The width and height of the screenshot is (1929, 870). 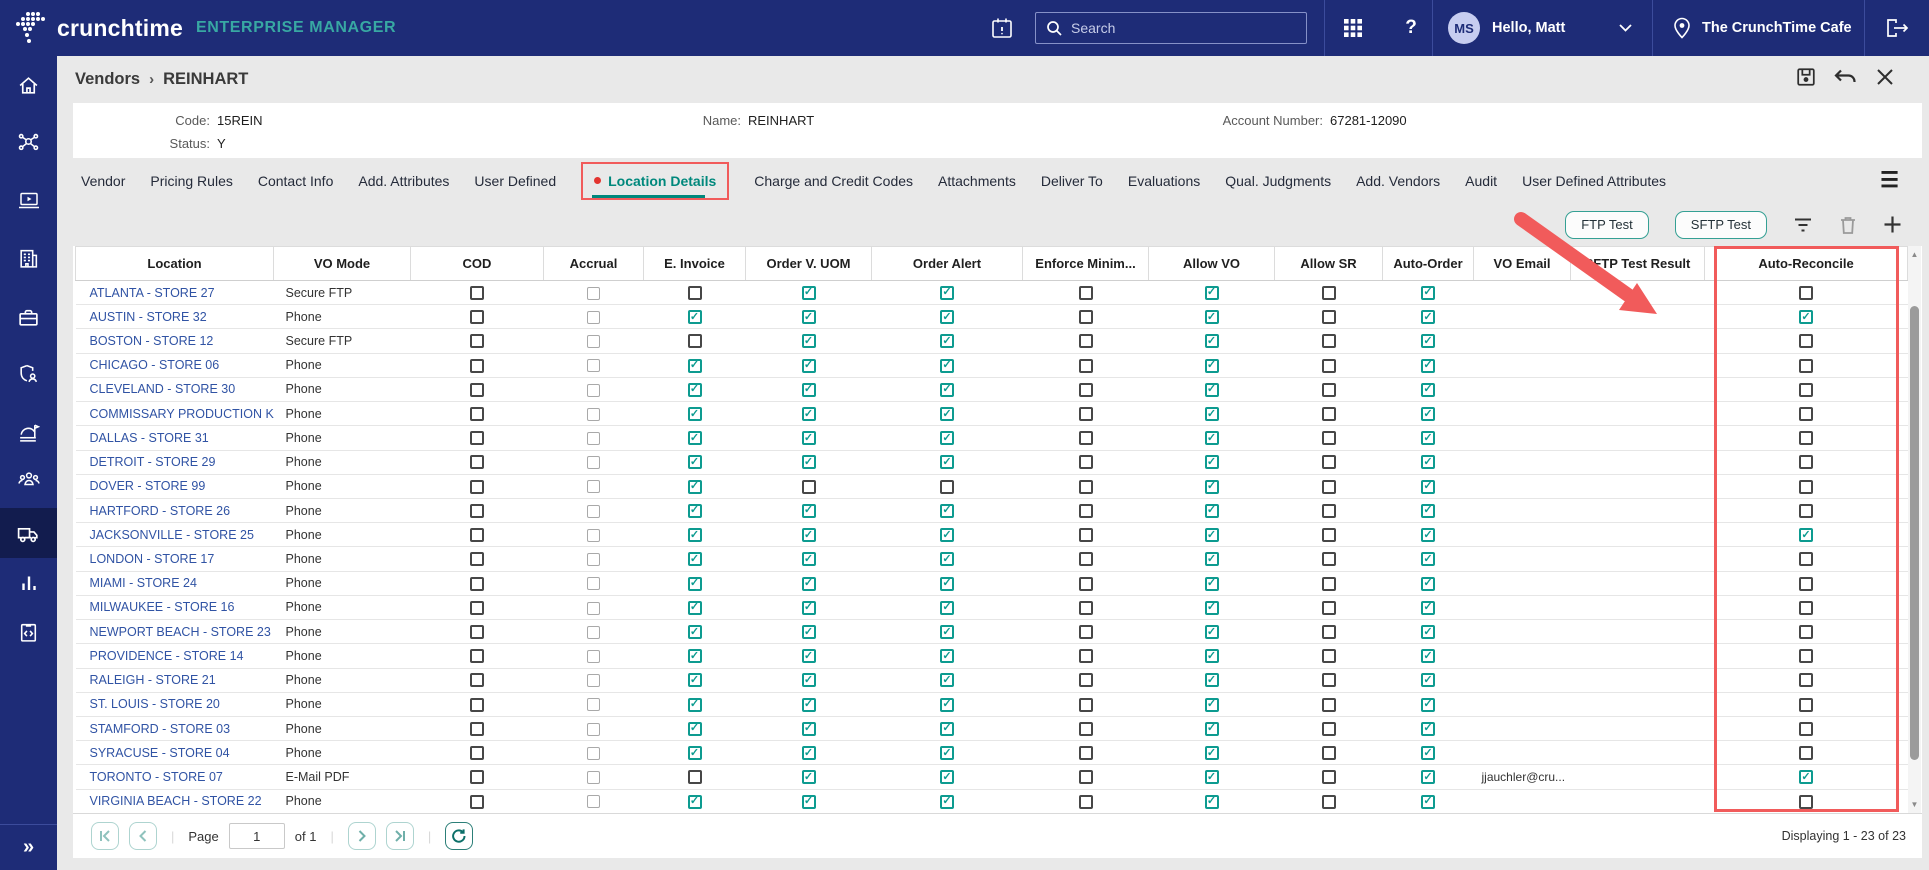 I want to click on next-page-button, so click(x=361, y=836).